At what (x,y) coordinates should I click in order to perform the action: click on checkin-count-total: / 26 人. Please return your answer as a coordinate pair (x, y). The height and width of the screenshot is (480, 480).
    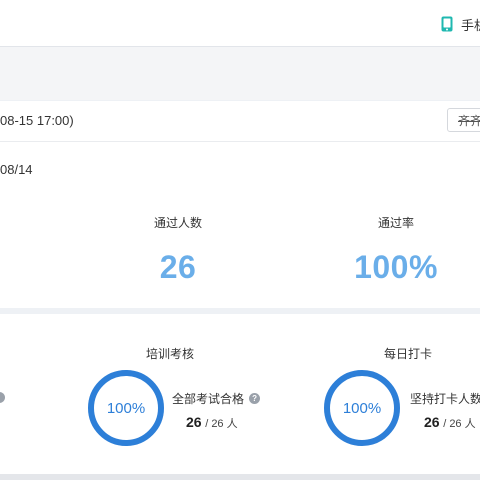
    Looking at the image, I should click on (459, 424).